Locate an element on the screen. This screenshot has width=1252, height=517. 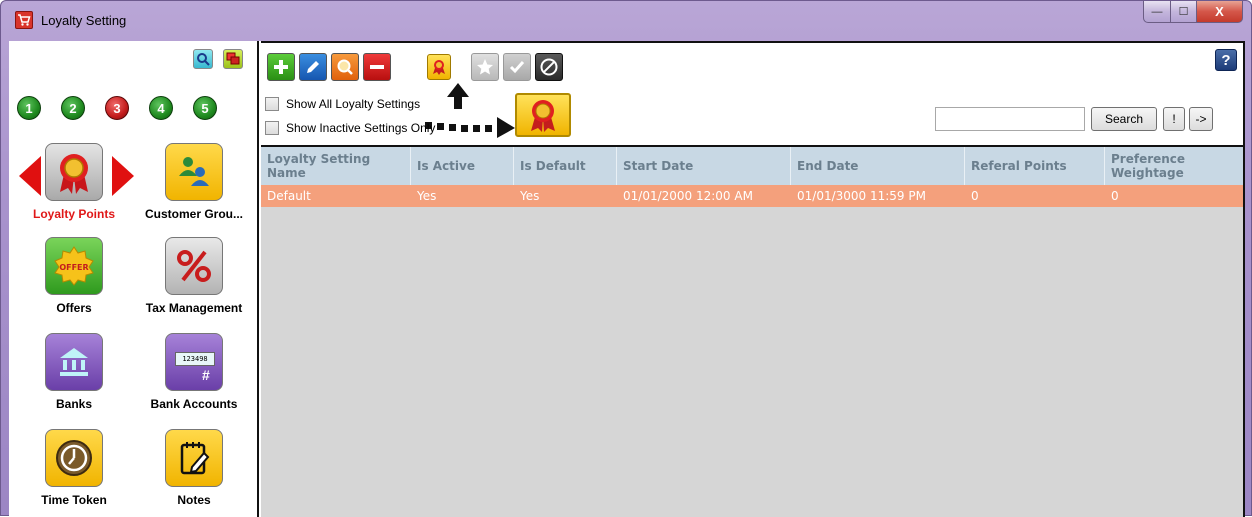
module-label: Time Token is located at coordinates (74, 500).